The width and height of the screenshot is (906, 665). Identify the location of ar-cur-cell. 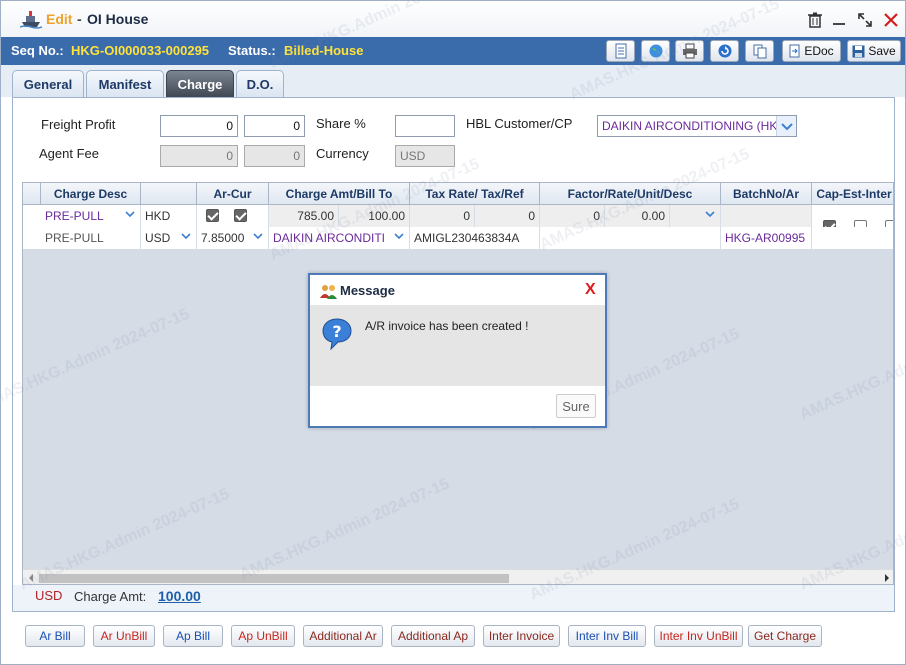
(233, 216).